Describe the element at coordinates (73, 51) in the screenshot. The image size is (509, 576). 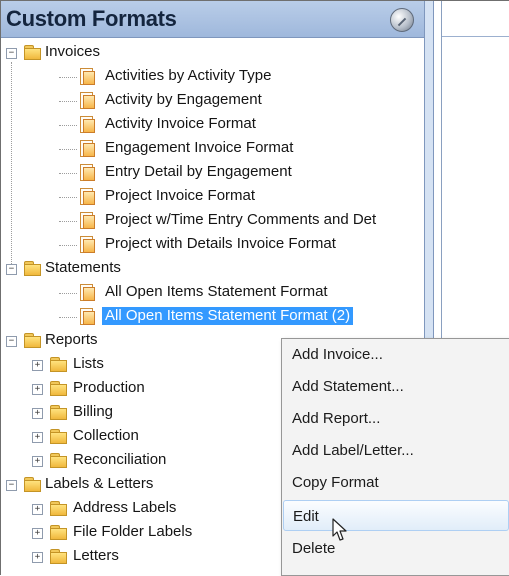
I see `folder-label: Invoices` at that location.